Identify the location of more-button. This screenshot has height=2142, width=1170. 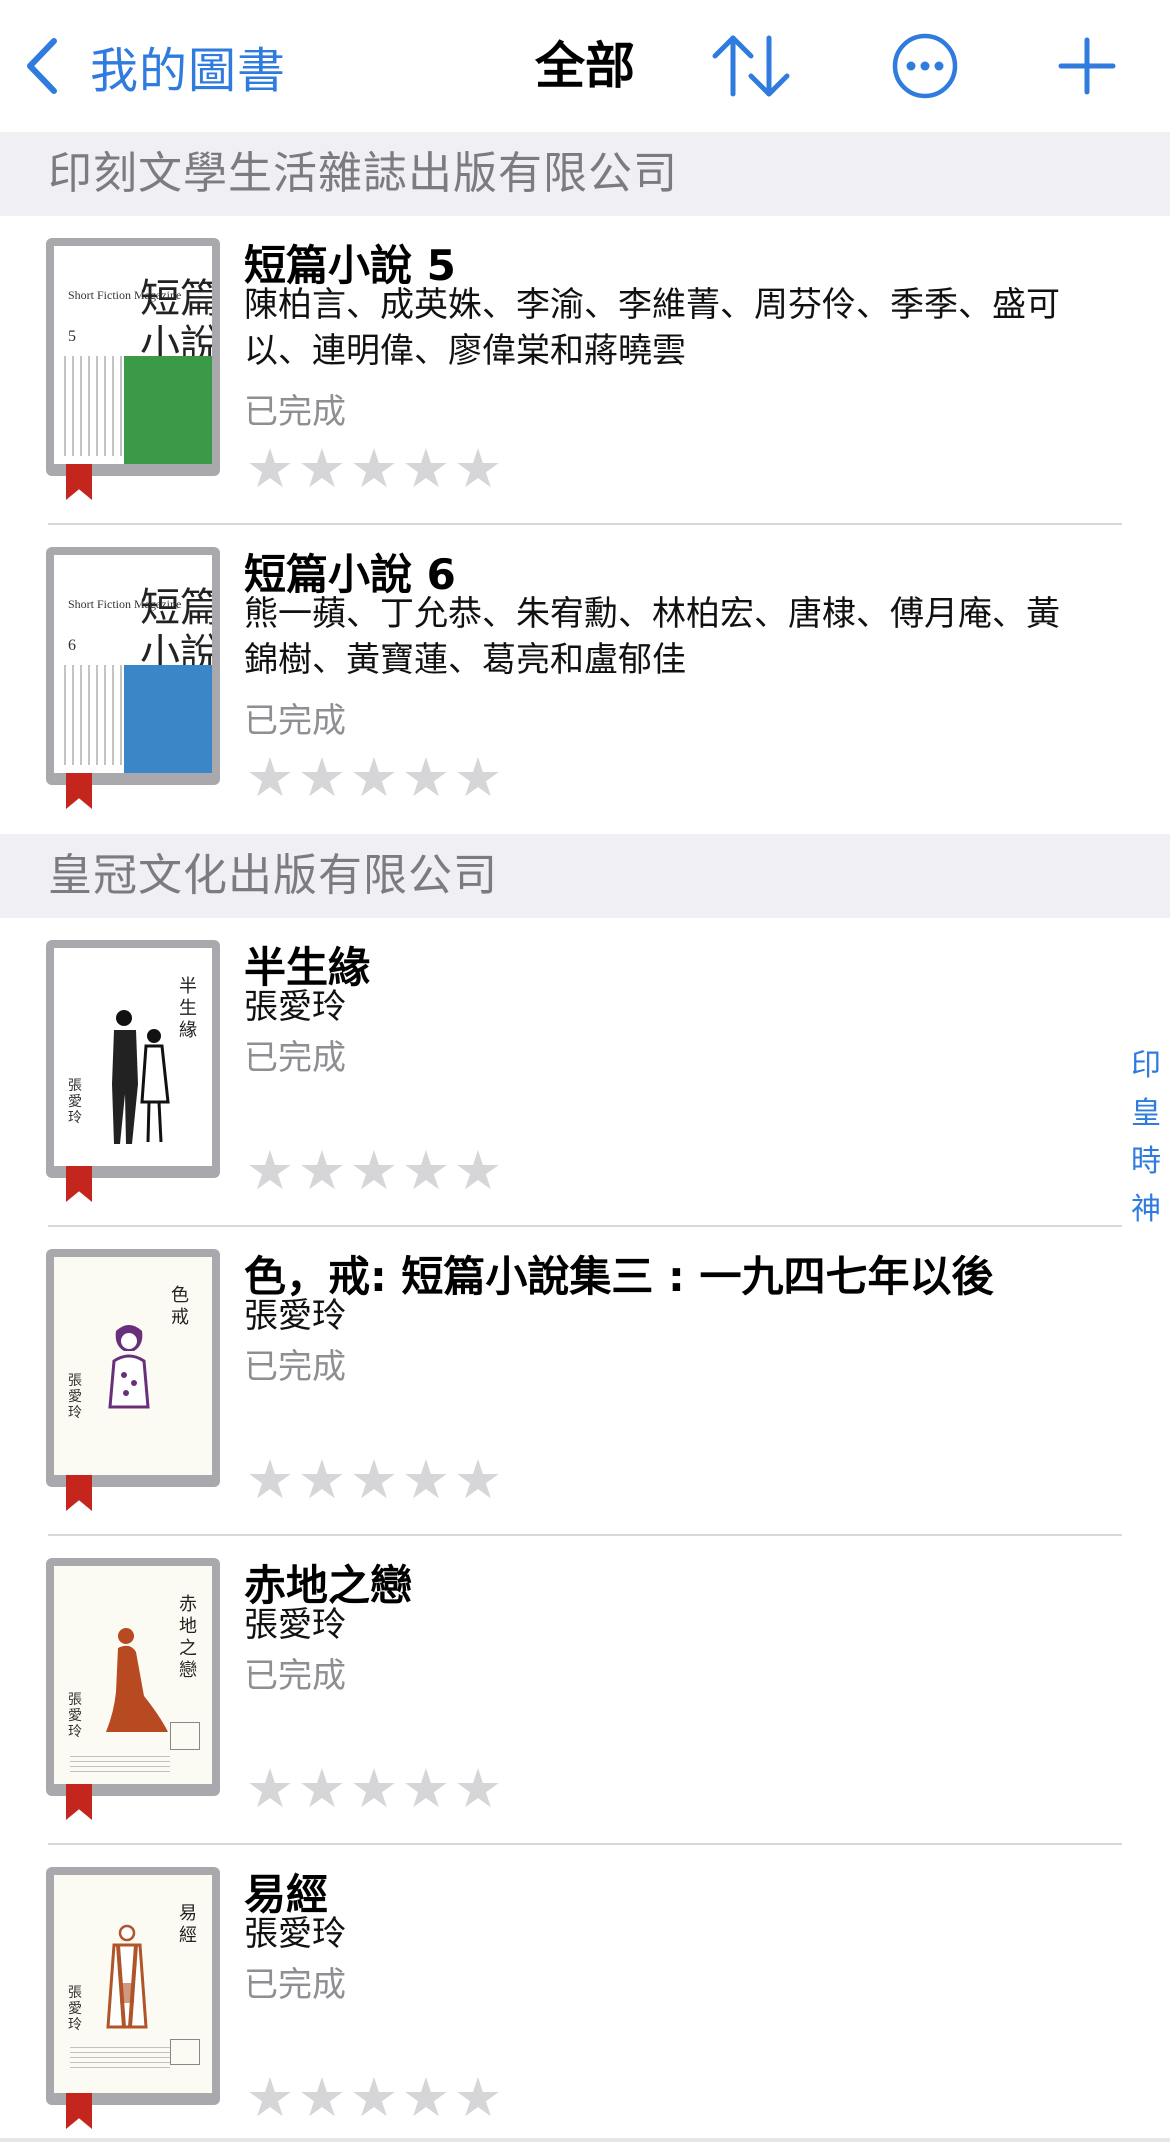
(925, 66).